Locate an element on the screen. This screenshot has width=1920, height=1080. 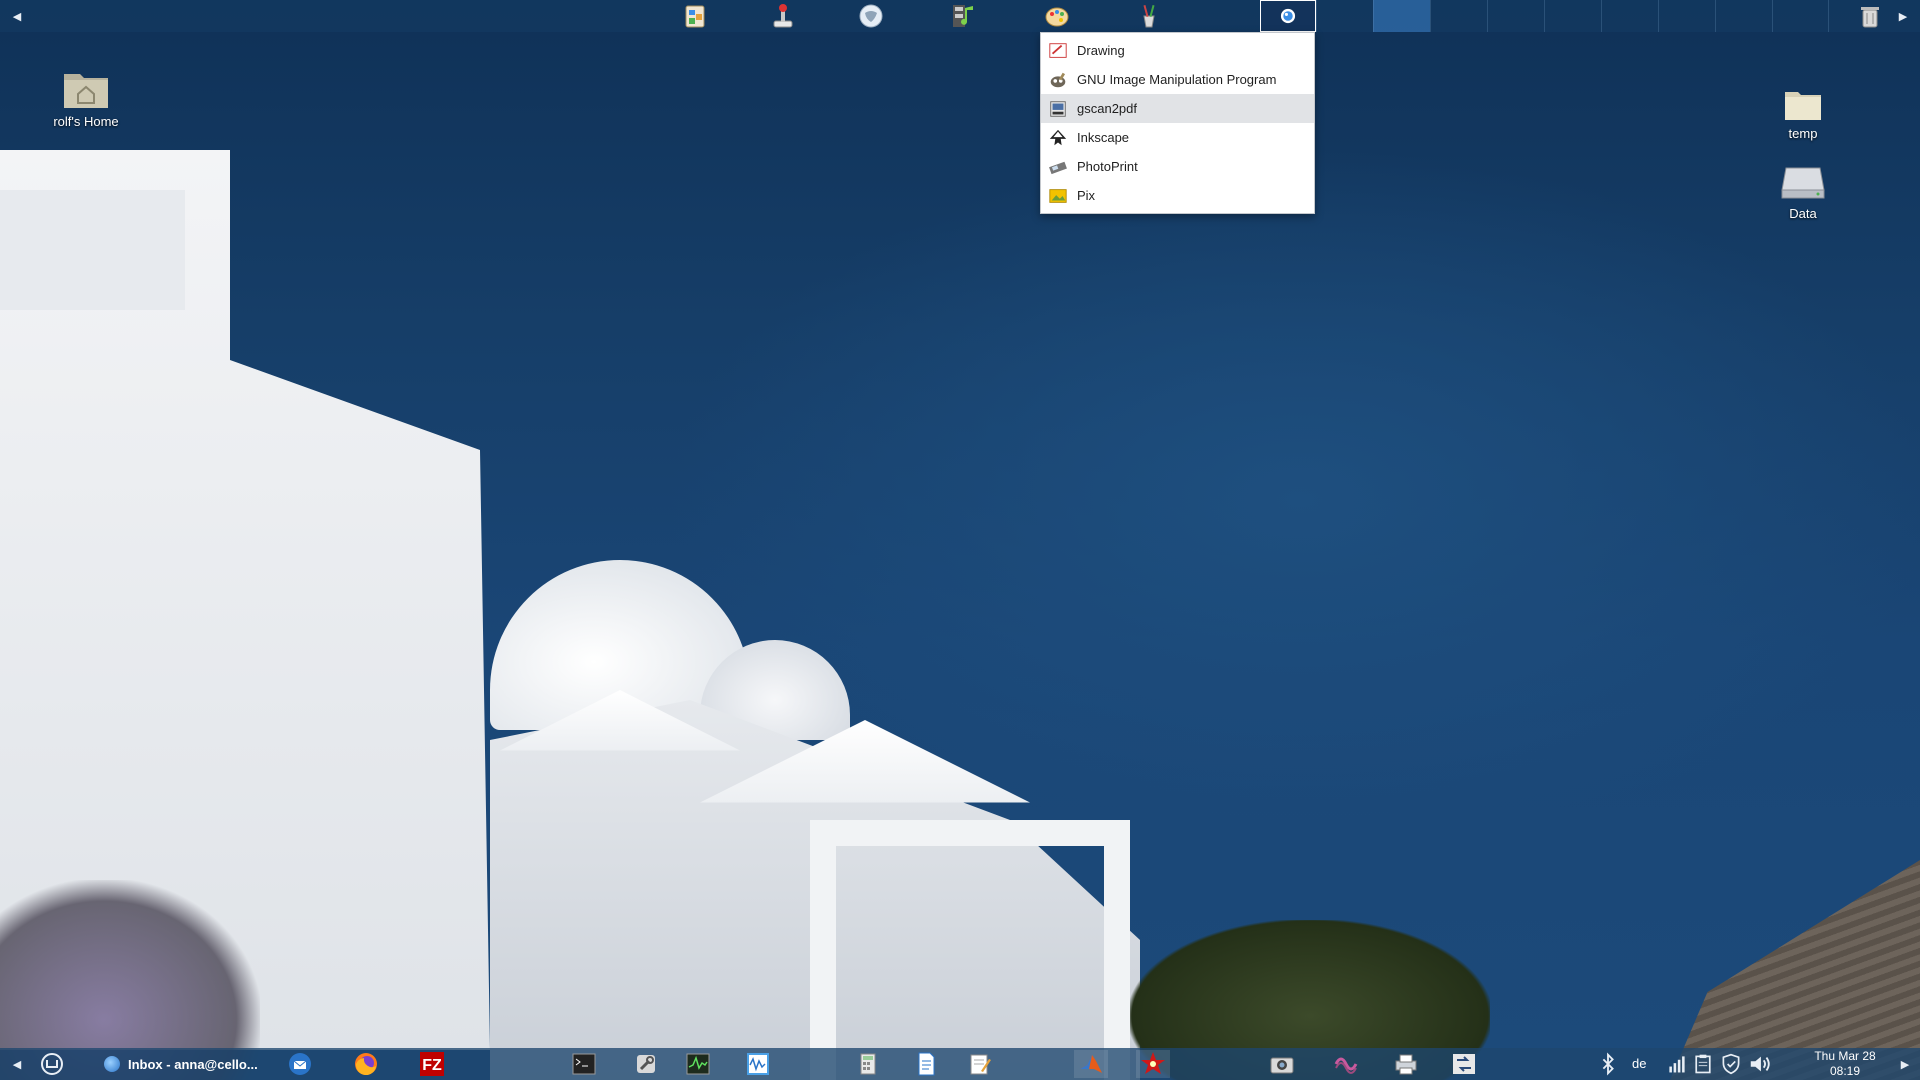
home-folder-icon is located at coordinates (86, 91).